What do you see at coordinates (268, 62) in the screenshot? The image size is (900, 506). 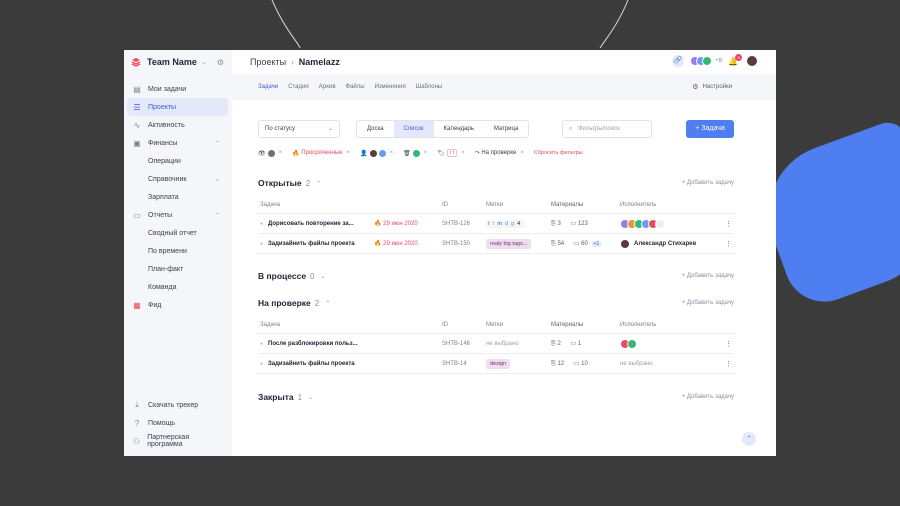 I see `breadcrumb-root: Проекты` at bounding box center [268, 62].